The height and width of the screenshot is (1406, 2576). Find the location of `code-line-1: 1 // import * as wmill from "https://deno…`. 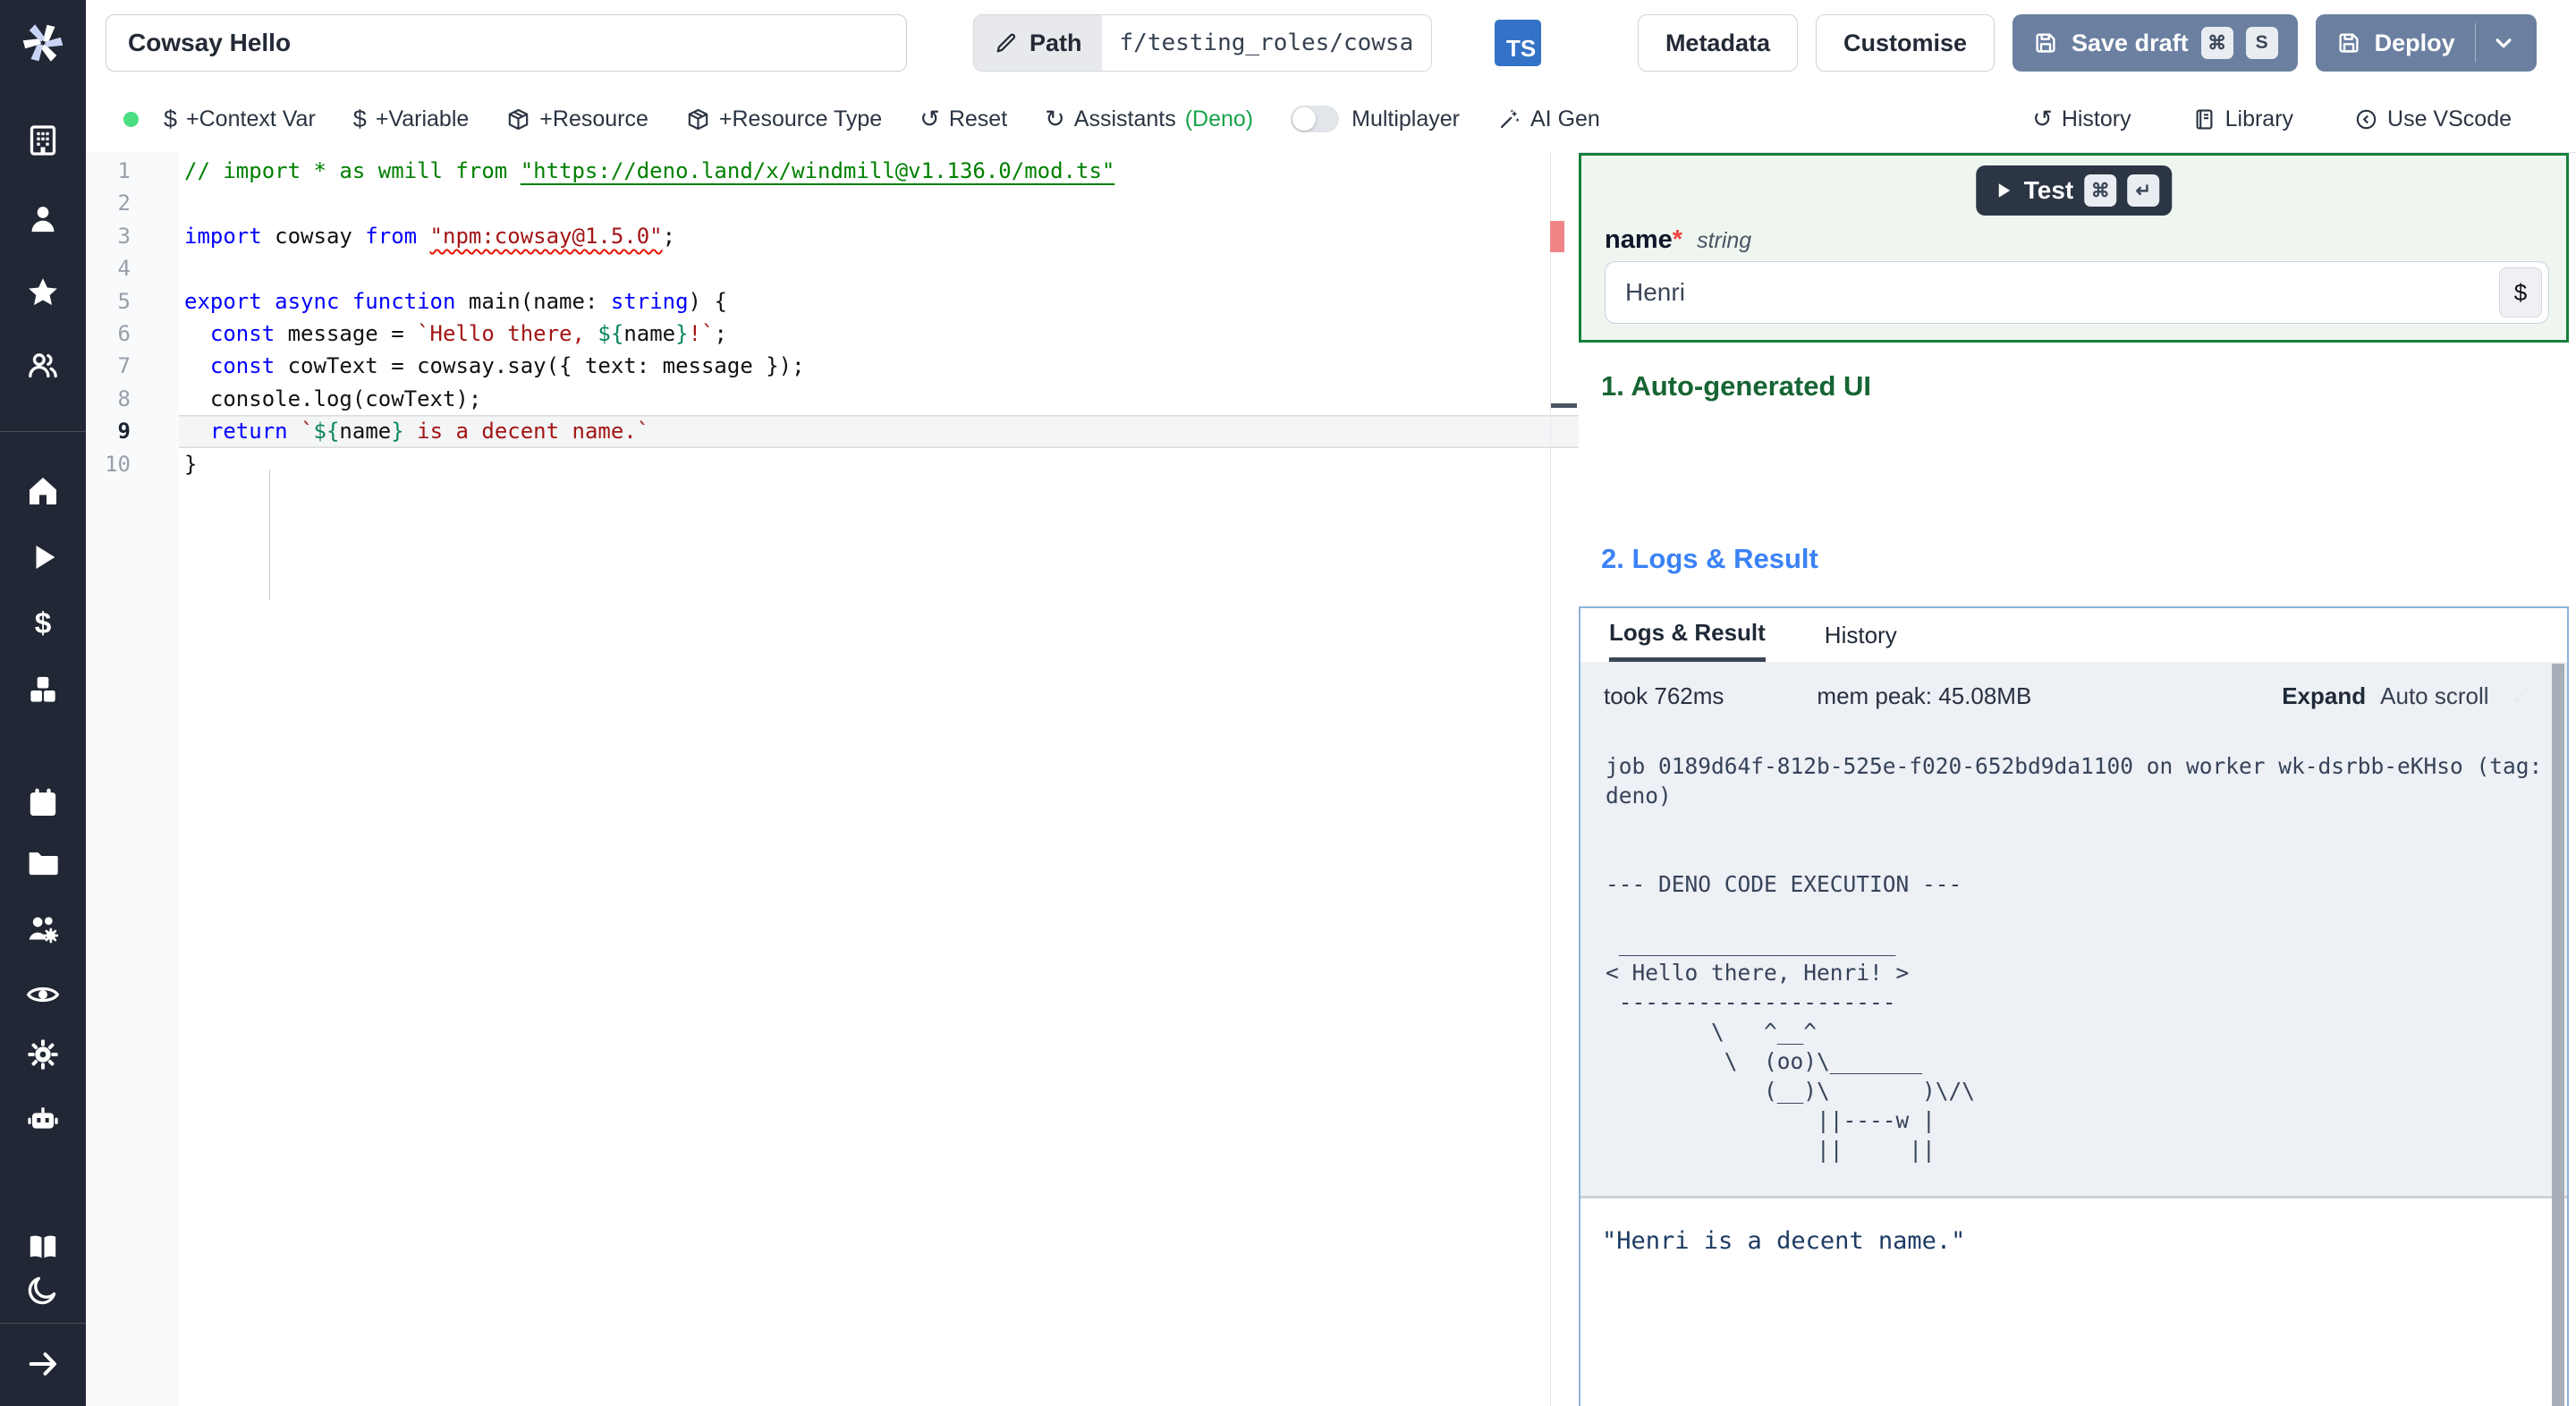

code-line-1: 1 // import * as wmill from "https://deno… is located at coordinates (832, 171).